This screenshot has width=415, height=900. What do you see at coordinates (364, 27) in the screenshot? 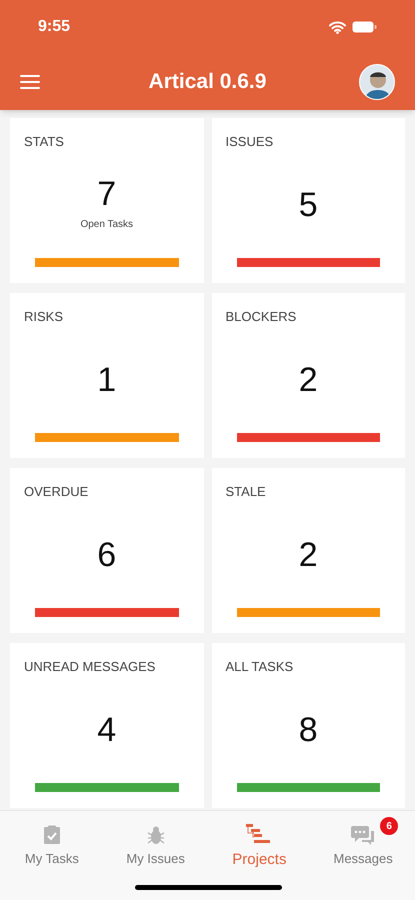
I see `battery-icon` at bounding box center [364, 27].